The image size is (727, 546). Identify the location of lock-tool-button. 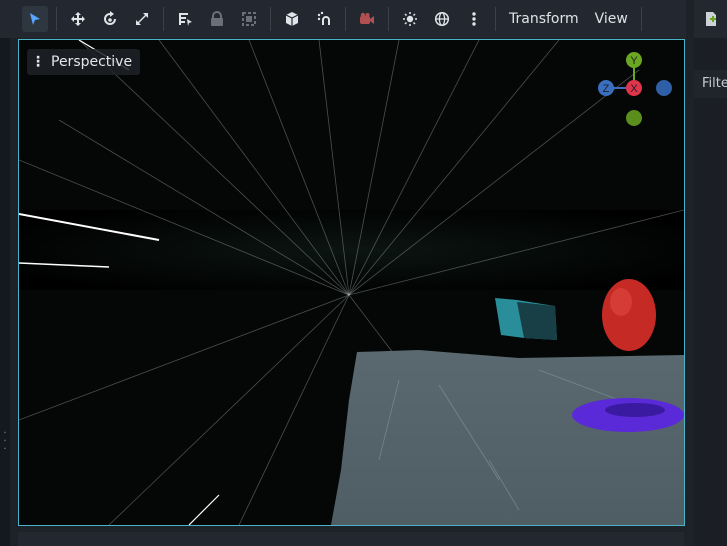
(217, 19).